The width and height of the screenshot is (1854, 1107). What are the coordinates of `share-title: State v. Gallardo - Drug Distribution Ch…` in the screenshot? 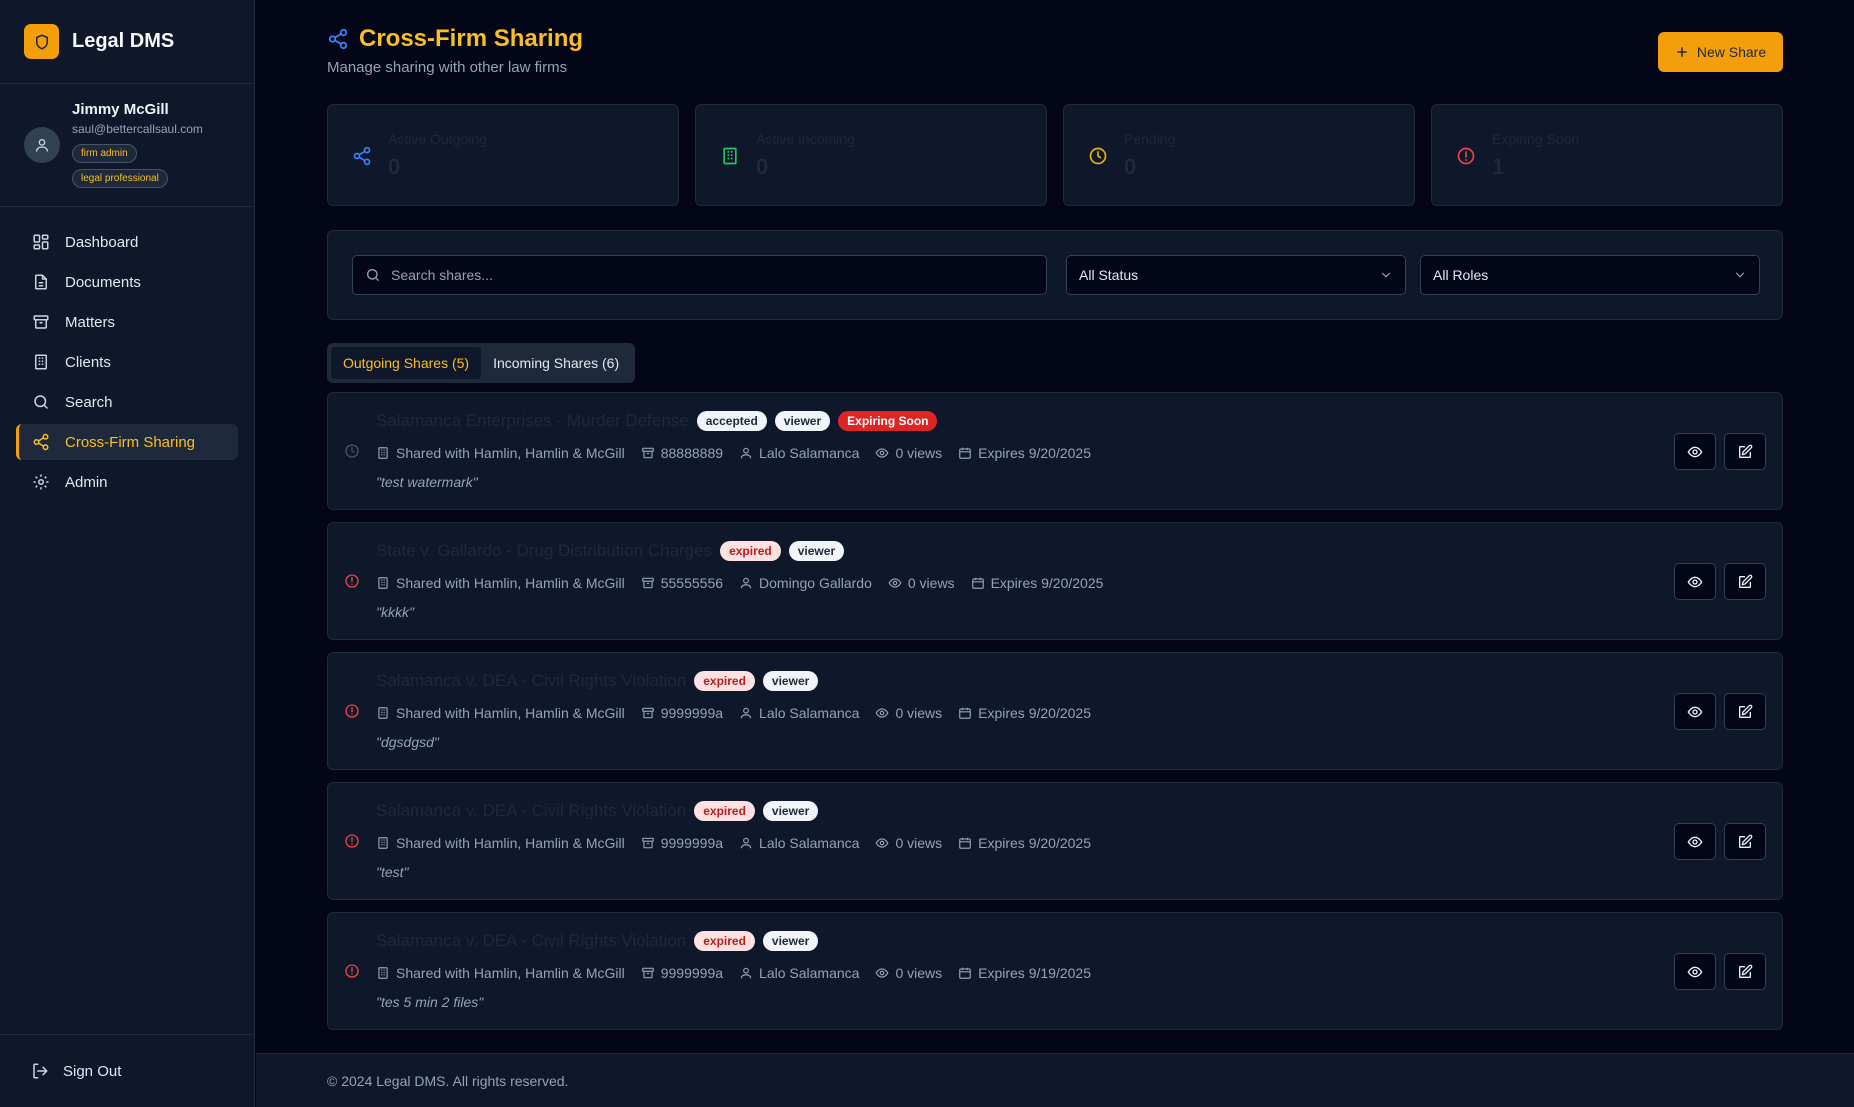 It's located at (544, 551).